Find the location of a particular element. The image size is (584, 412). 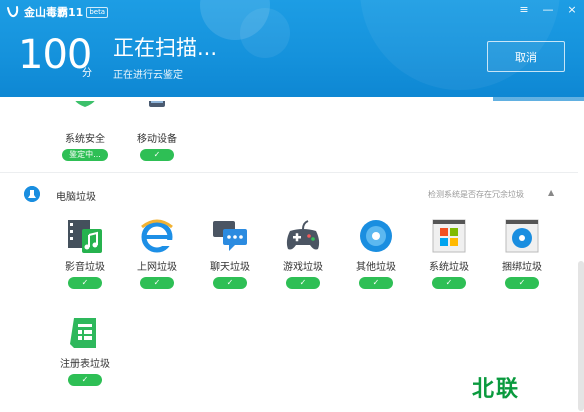

collapse-icon: ▲ is located at coordinates (551, 192).